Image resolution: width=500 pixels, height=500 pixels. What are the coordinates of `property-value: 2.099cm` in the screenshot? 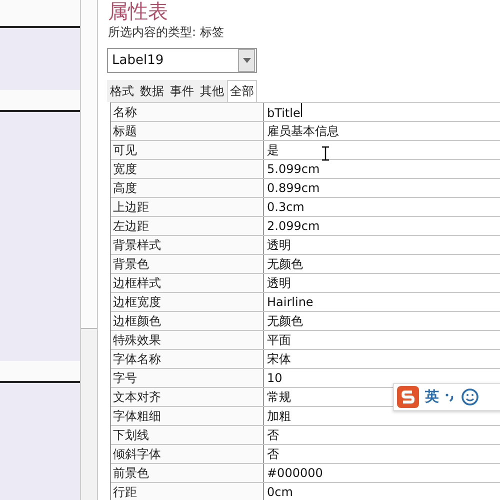 It's located at (293, 226).